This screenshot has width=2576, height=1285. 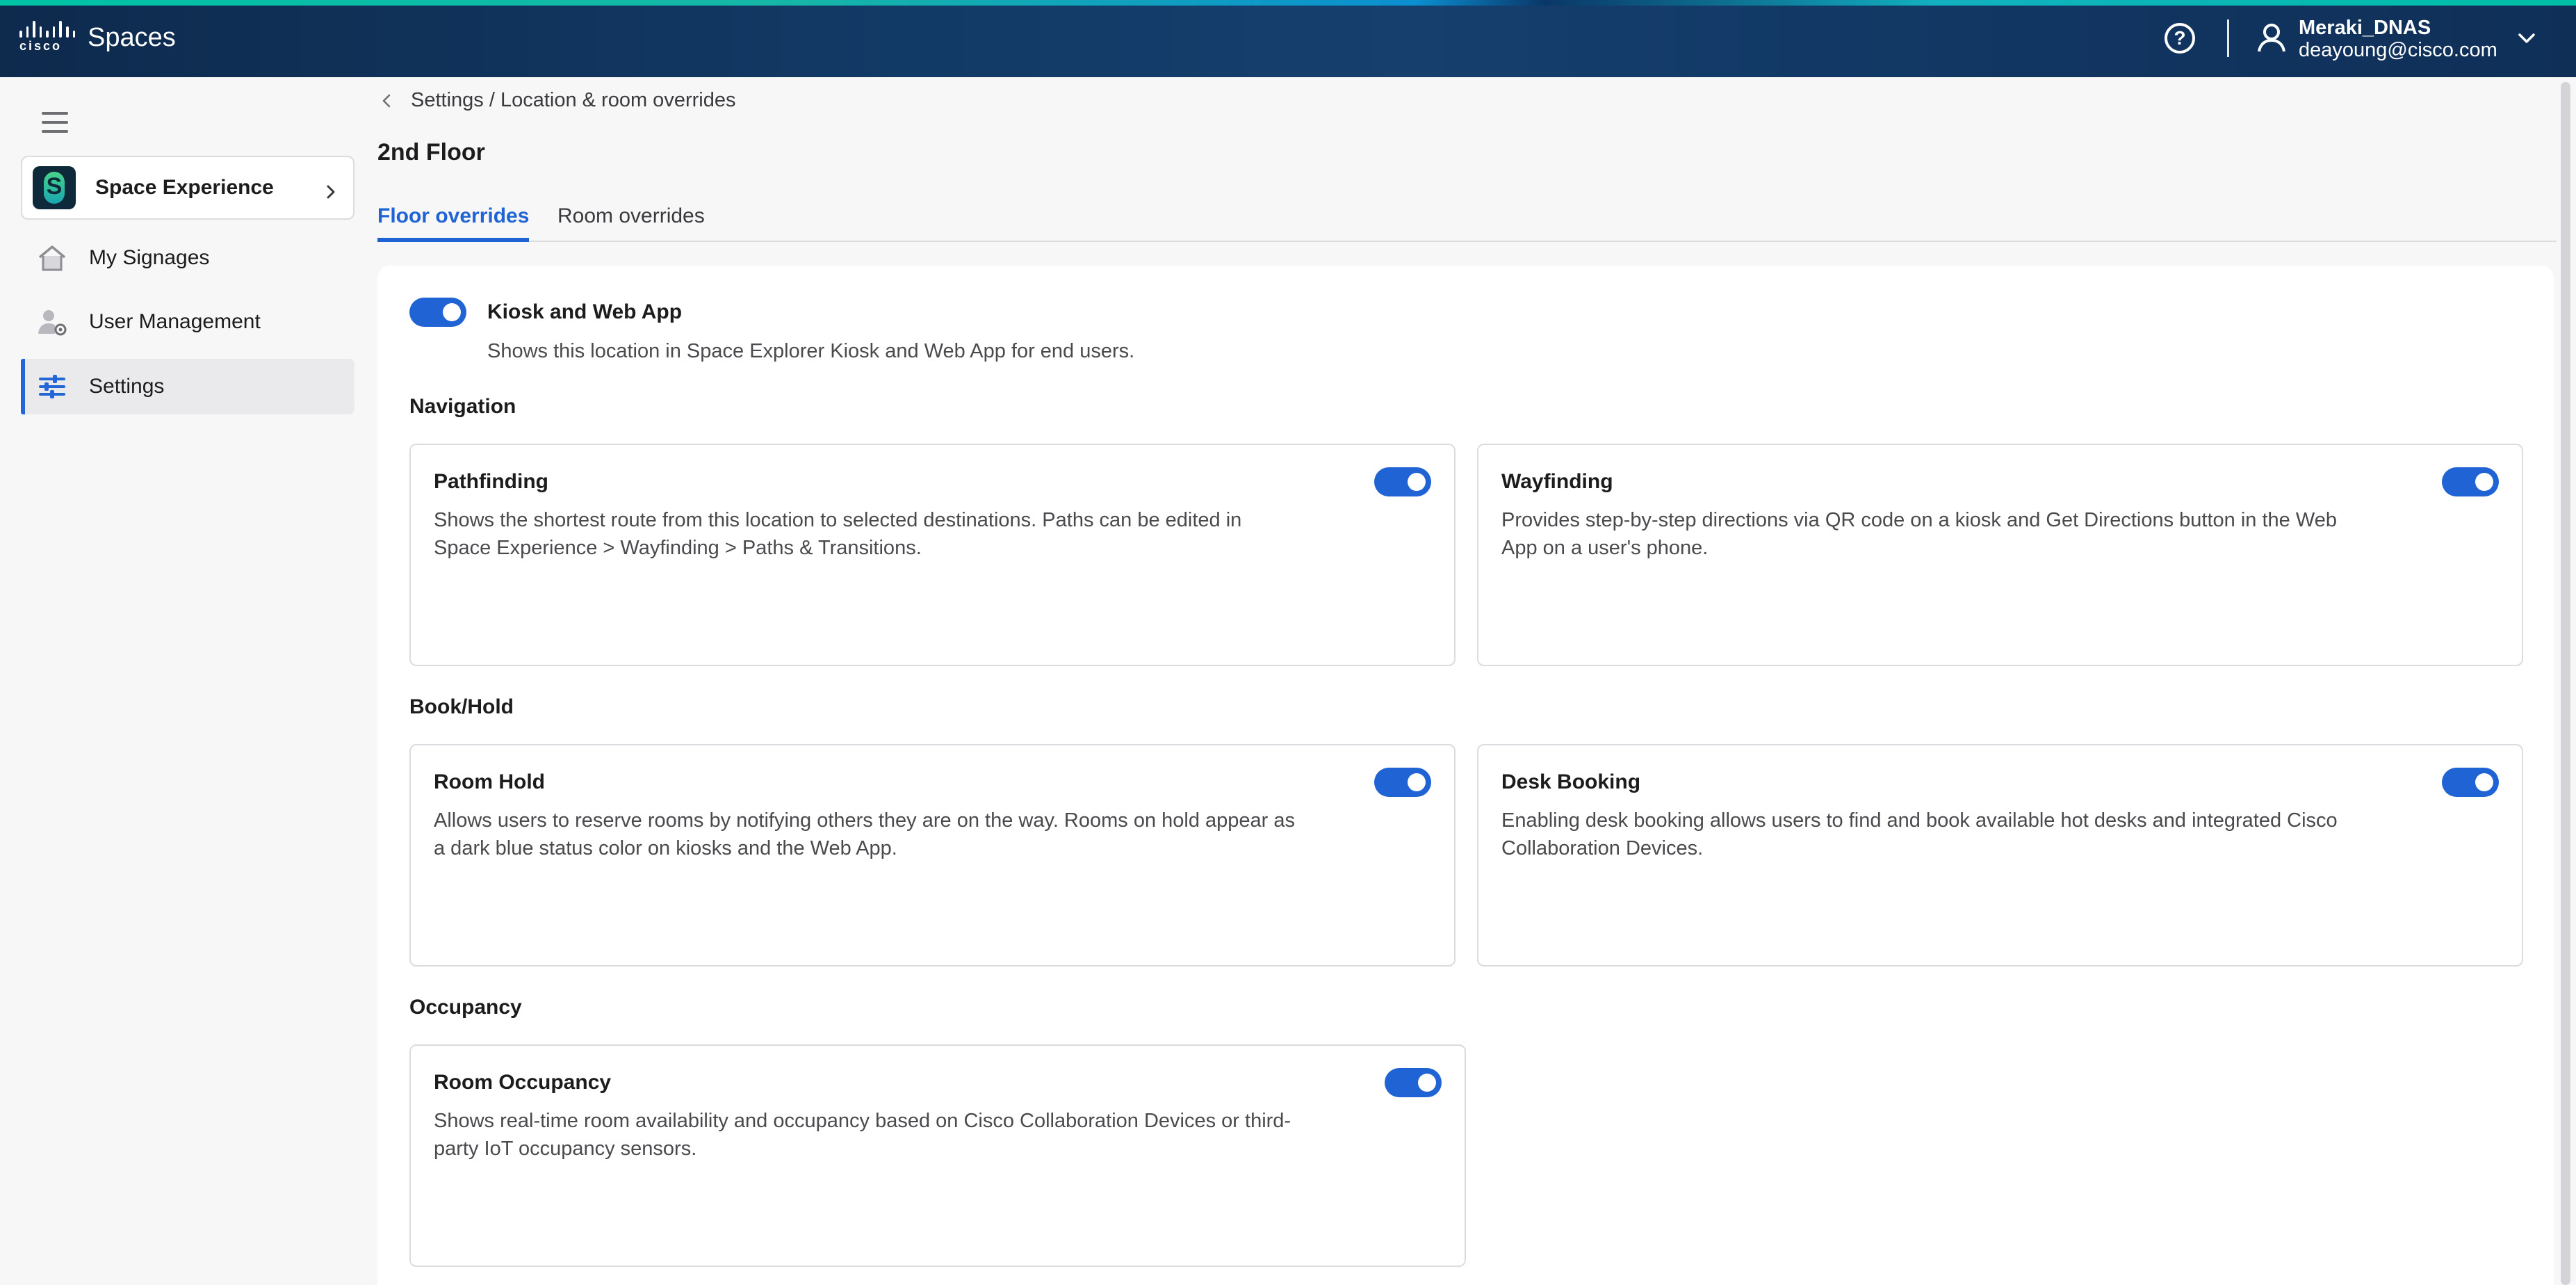 What do you see at coordinates (573, 101) in the screenshot?
I see `breadcrumb-text: Settings / Location & room overrides` at bounding box center [573, 101].